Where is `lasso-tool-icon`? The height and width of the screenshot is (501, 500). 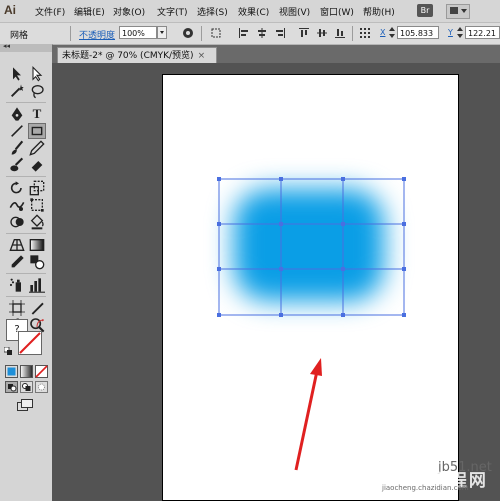
lasso-tool-icon is located at coordinates (37, 91).